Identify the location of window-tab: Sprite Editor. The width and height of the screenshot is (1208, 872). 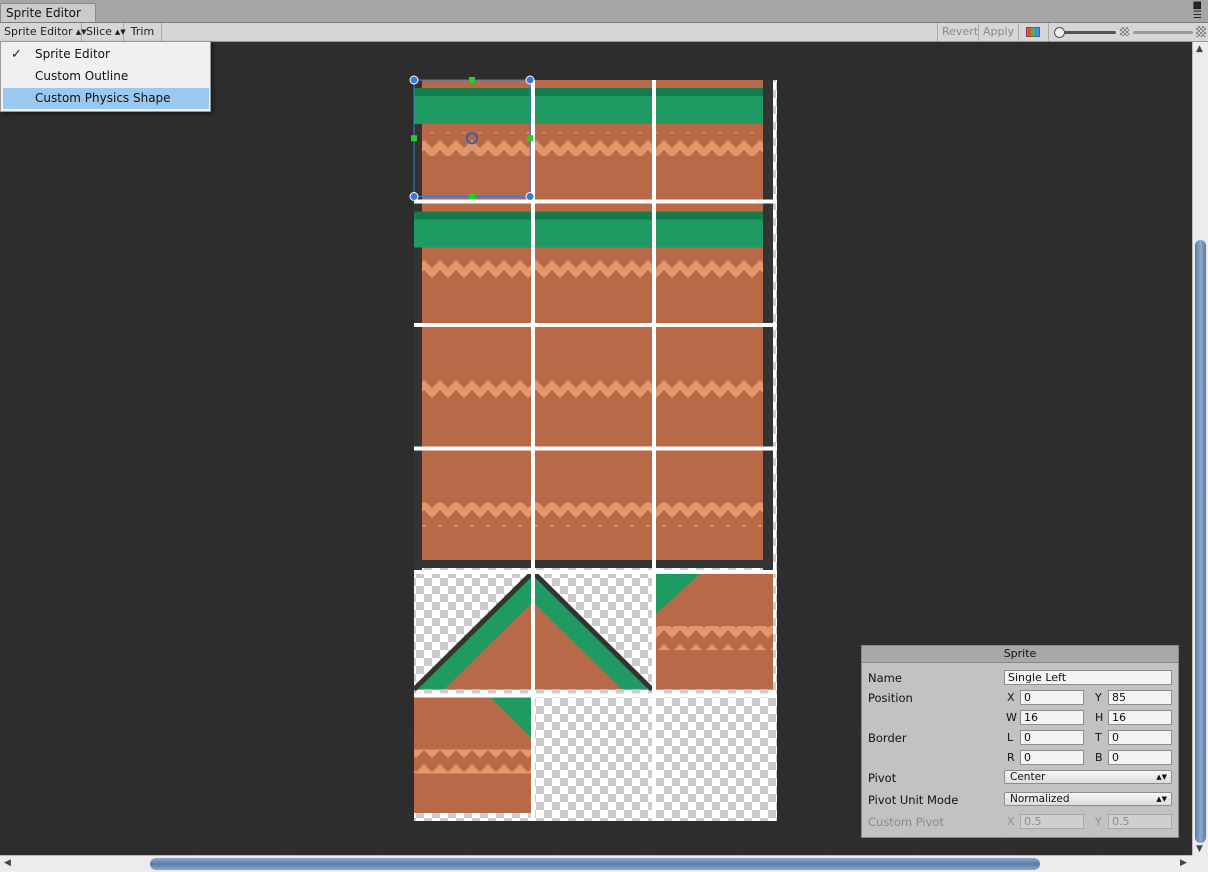
(48, 12).